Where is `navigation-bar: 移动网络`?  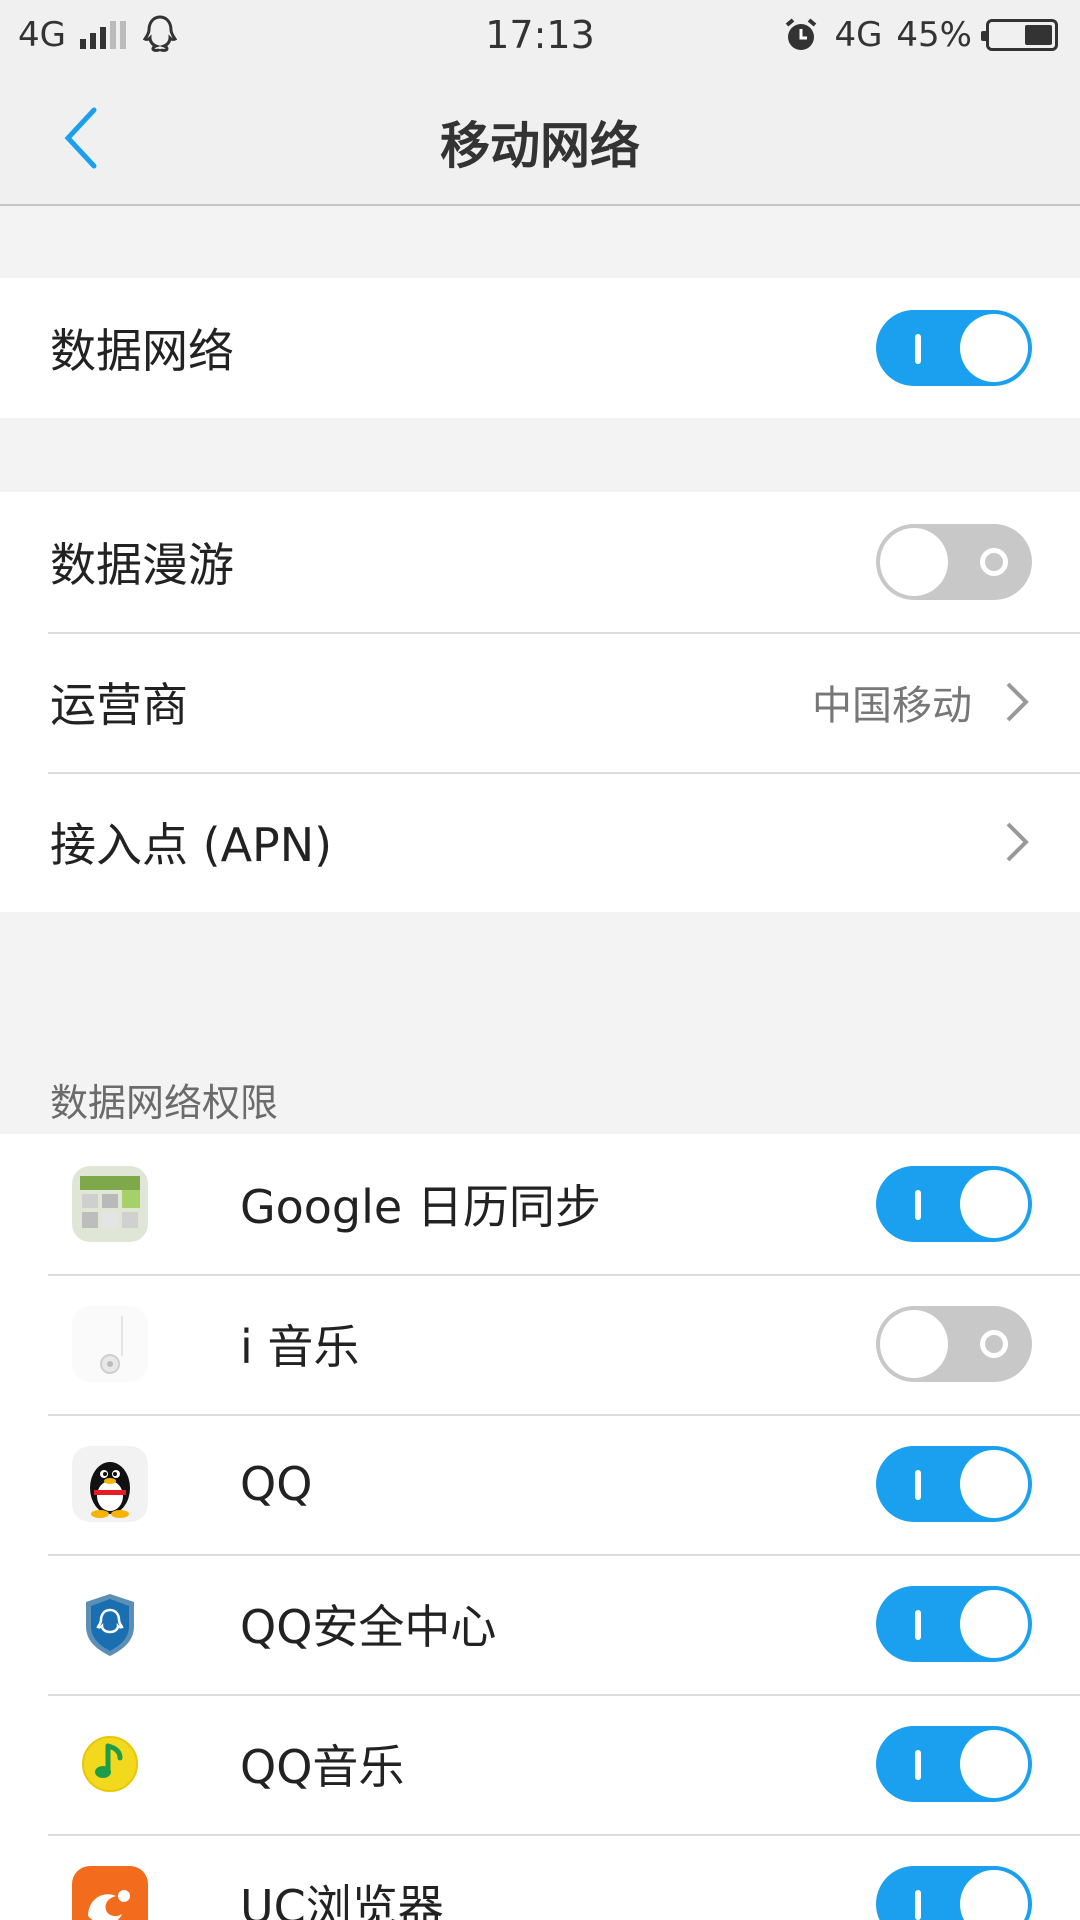 navigation-bar: 移动网络 is located at coordinates (540, 138).